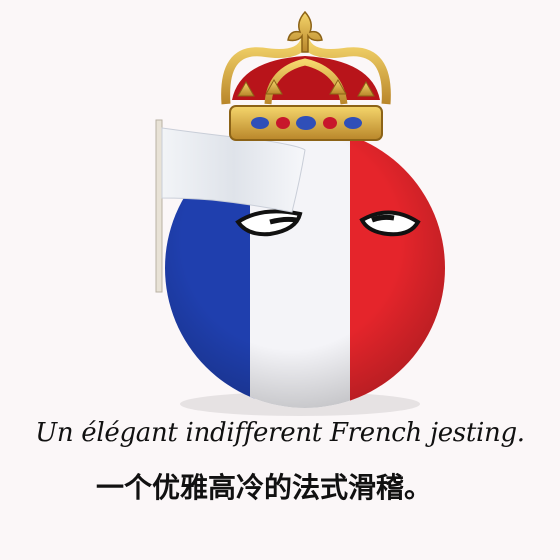 The width and height of the screenshot is (560, 560). What do you see at coordinates (280, 433) in the screenshot?
I see `english-caption: Un élégant indifferent French jesting.` at bounding box center [280, 433].